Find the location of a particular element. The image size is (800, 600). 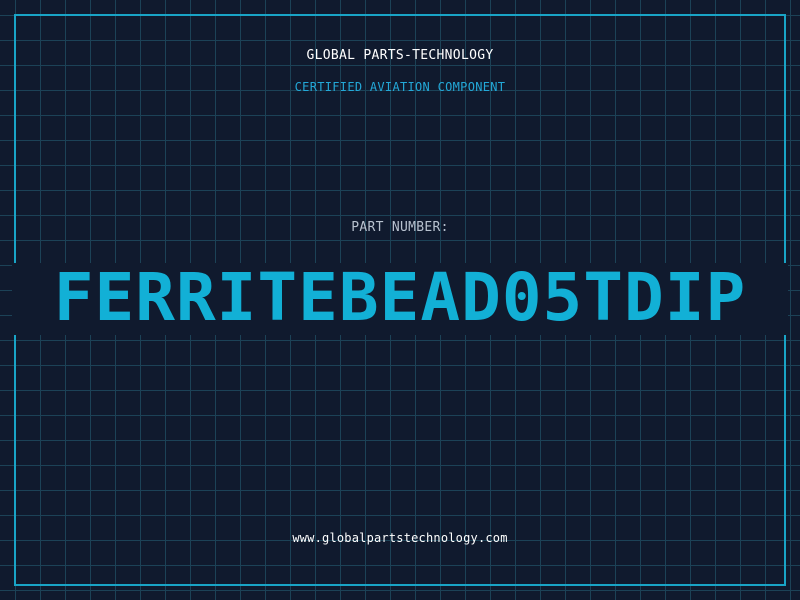

website-url: www.globalpartstechnology.com is located at coordinates (400, 538).